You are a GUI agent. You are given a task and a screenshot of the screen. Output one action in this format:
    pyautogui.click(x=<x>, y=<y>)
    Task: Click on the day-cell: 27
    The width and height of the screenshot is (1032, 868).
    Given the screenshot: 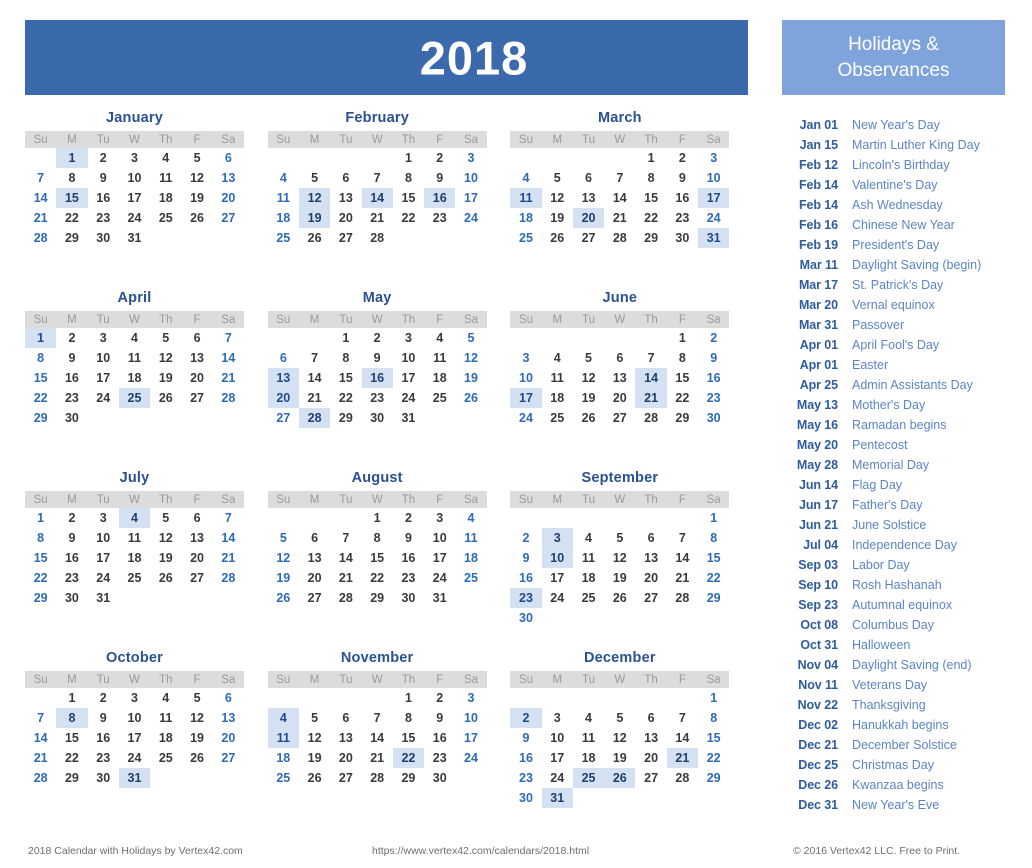 What is the action you would take?
    pyautogui.click(x=228, y=218)
    